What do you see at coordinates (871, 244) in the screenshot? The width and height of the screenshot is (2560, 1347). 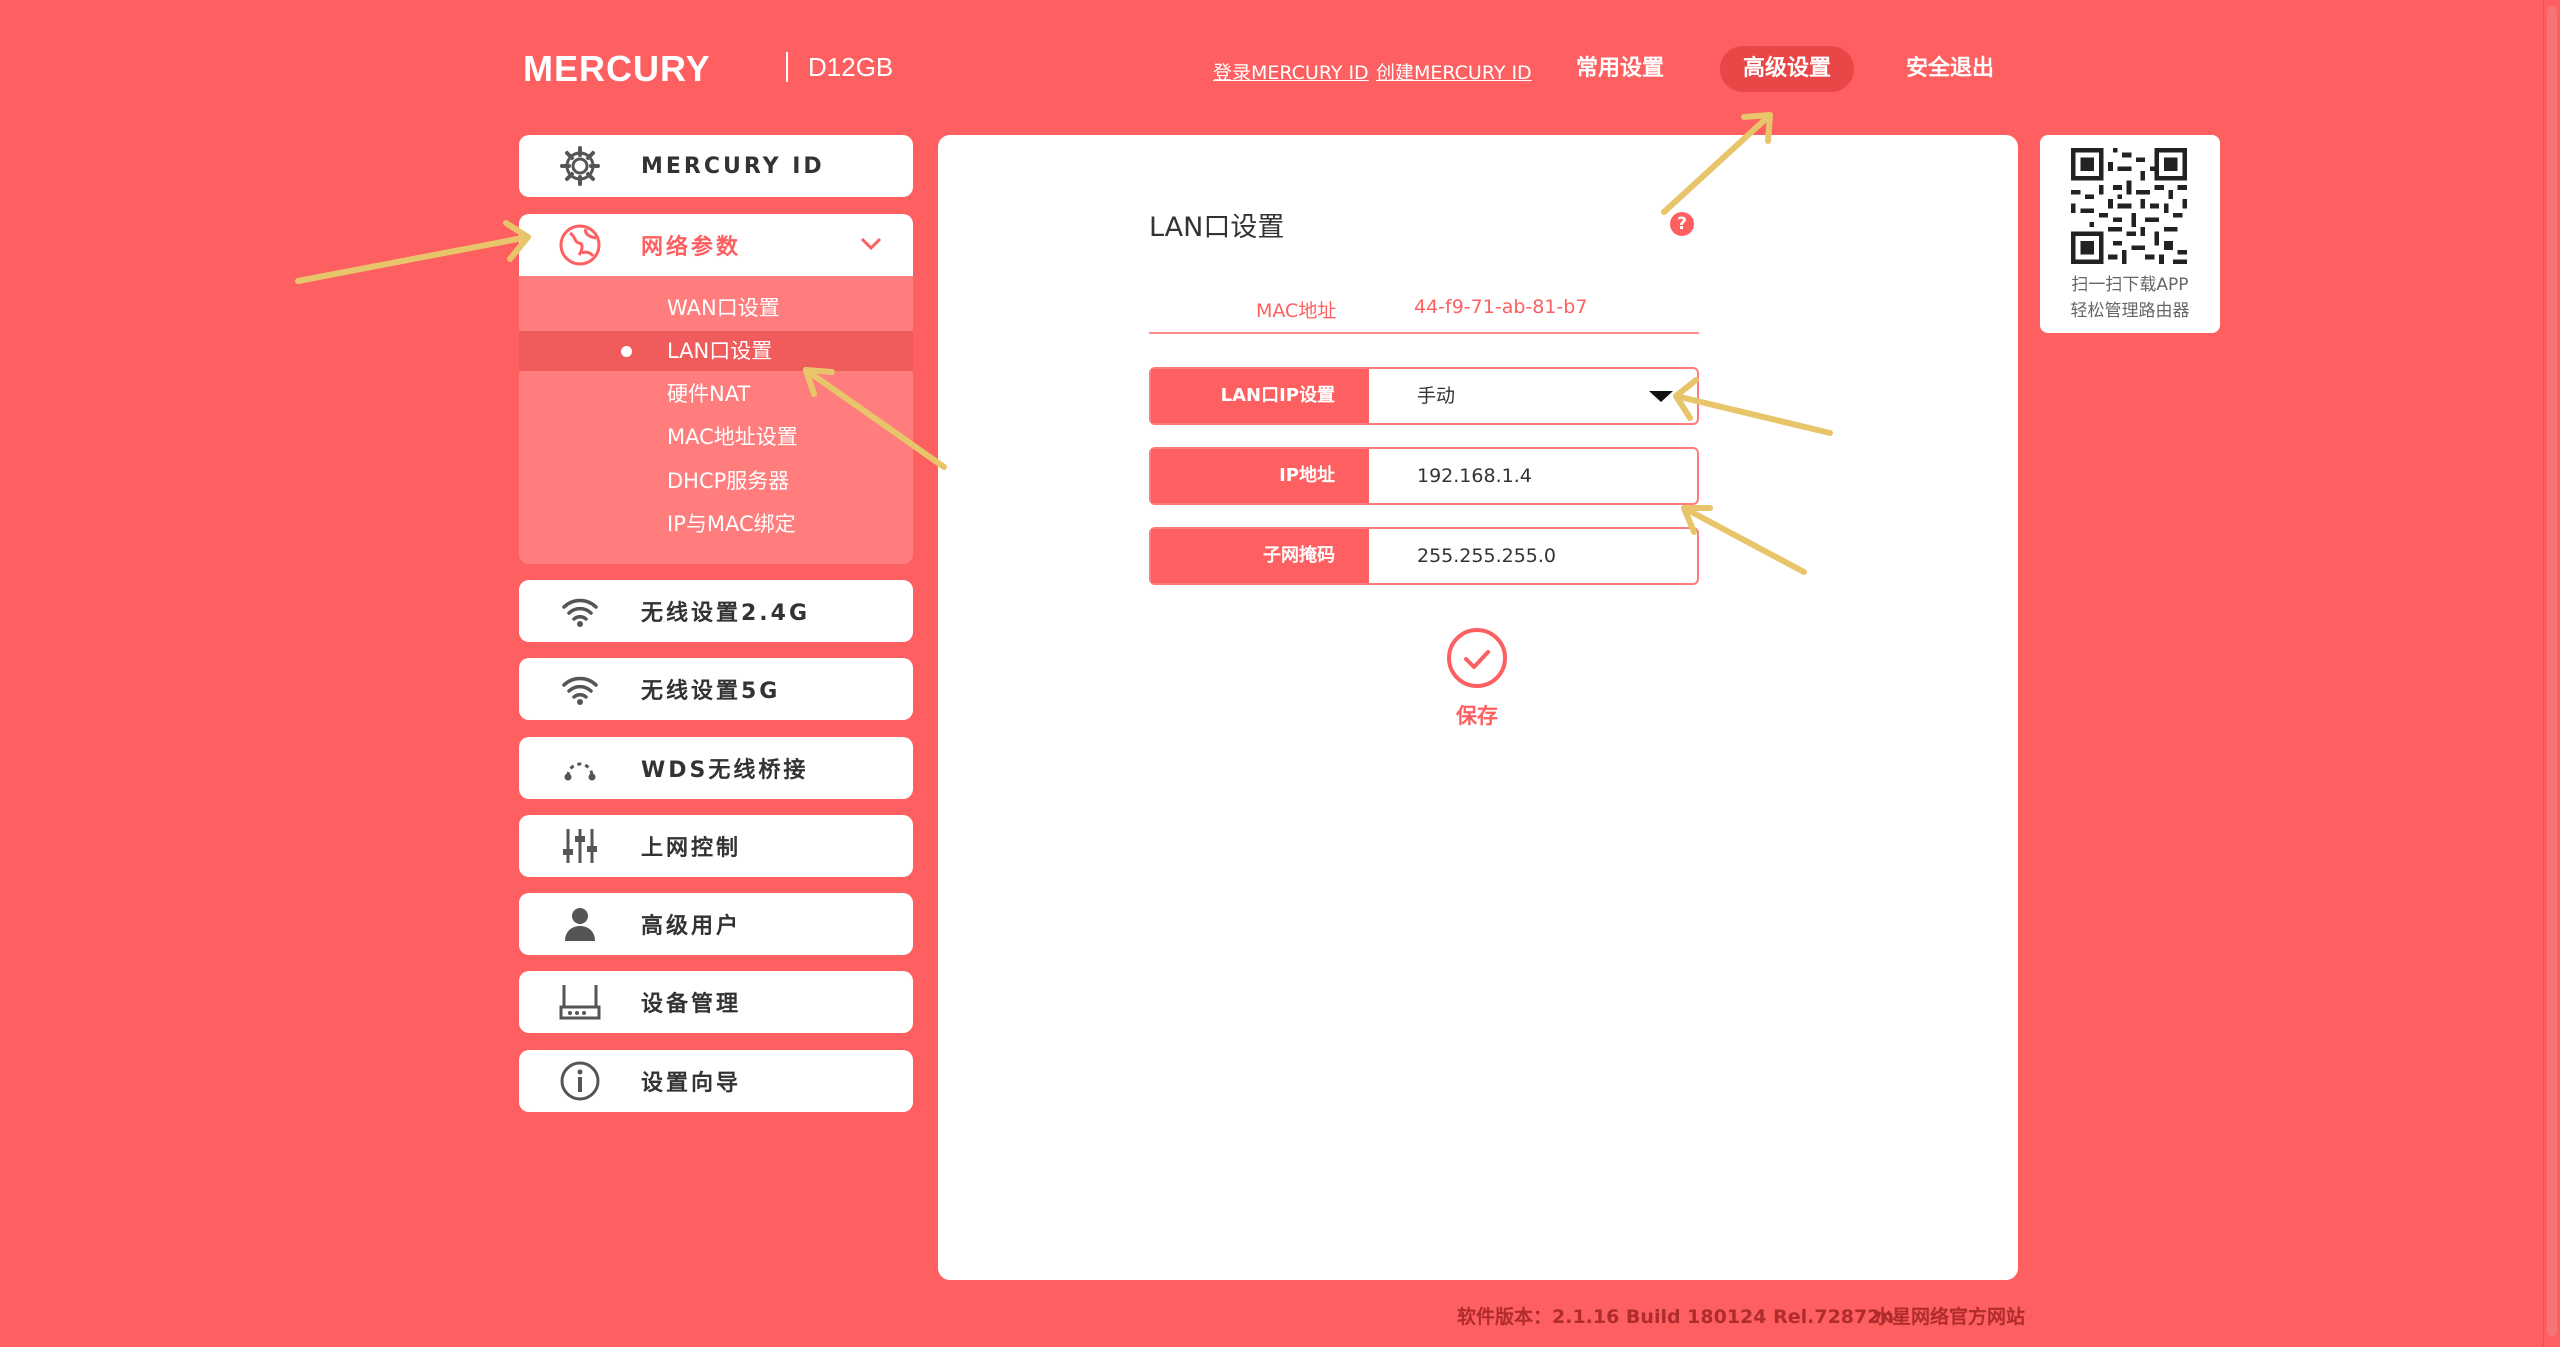 I see `chevron-down-icon` at bounding box center [871, 244].